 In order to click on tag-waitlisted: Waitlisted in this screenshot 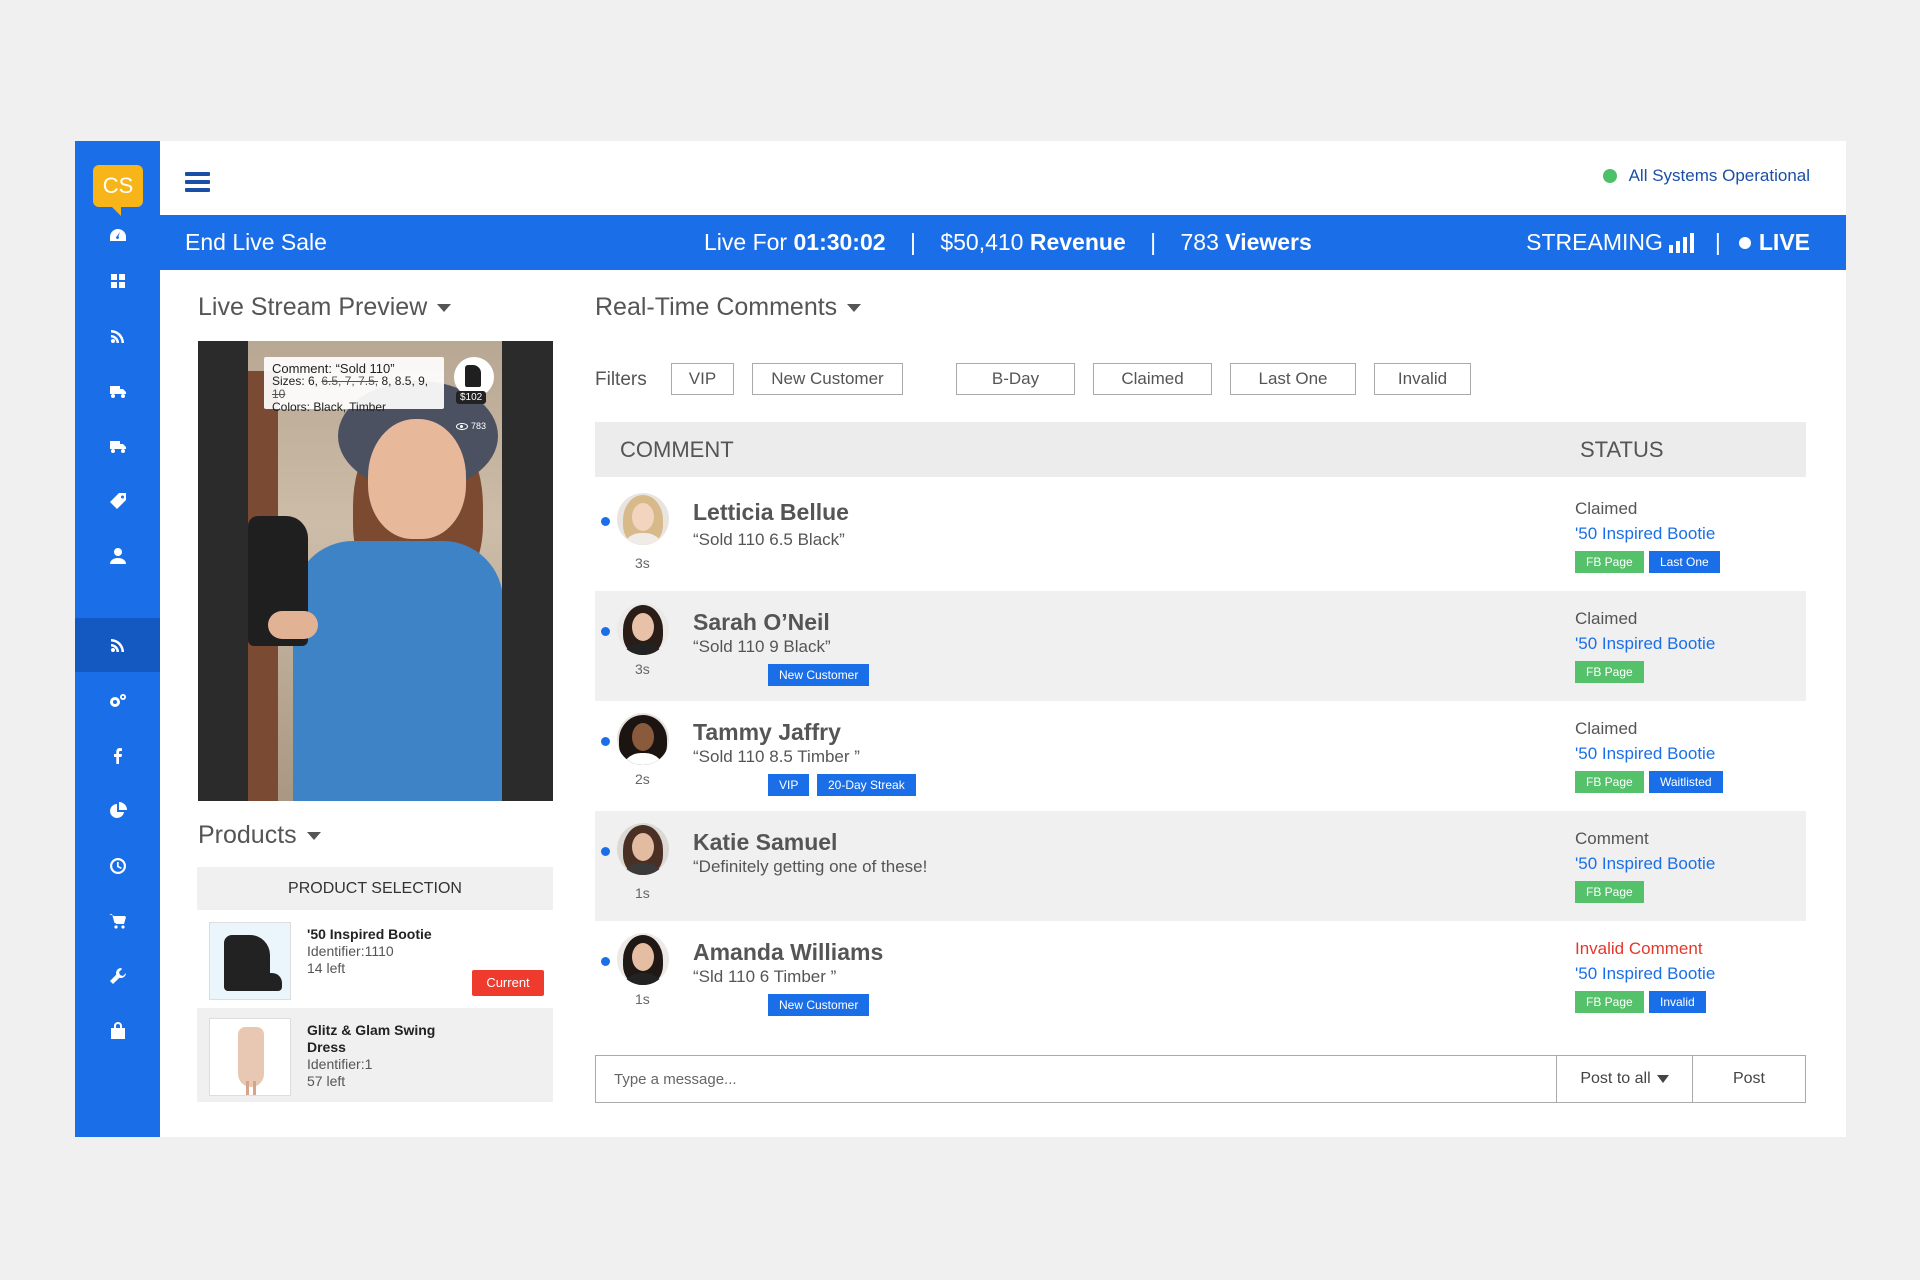, I will do `click(1686, 782)`.